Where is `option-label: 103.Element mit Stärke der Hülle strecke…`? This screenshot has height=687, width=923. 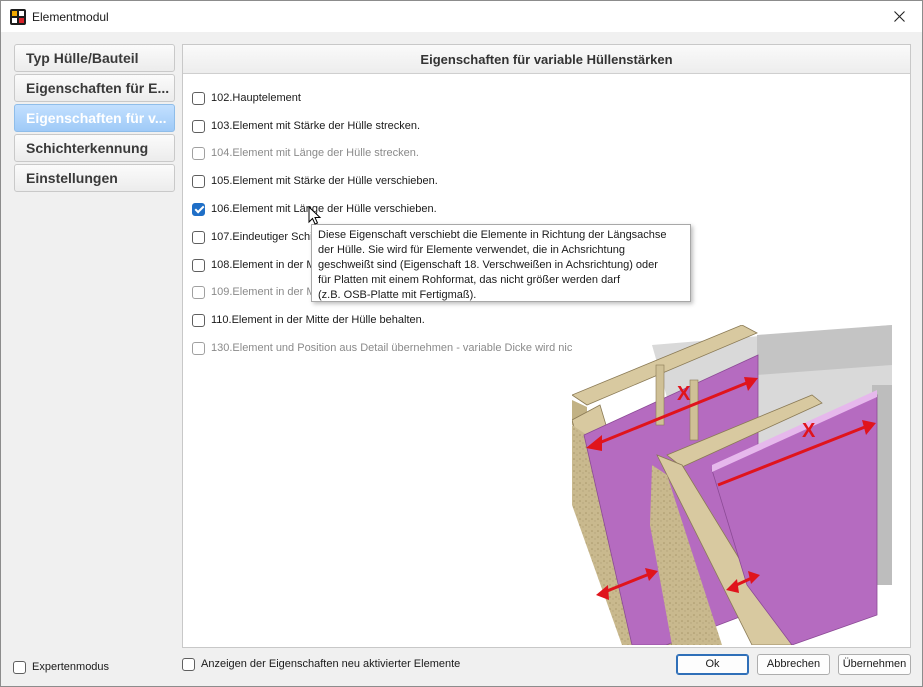
option-label: 103.Element mit Stärke der Hülle strecke… is located at coordinates (316, 126).